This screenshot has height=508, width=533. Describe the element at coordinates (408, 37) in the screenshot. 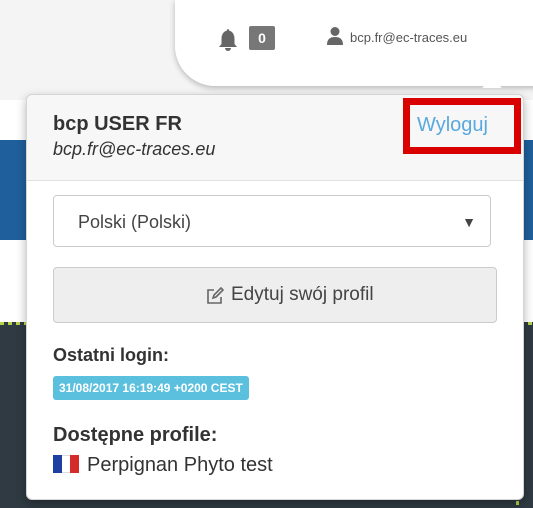

I see `navbar-user-email: bcp.fr@ec-traces.eu` at that location.